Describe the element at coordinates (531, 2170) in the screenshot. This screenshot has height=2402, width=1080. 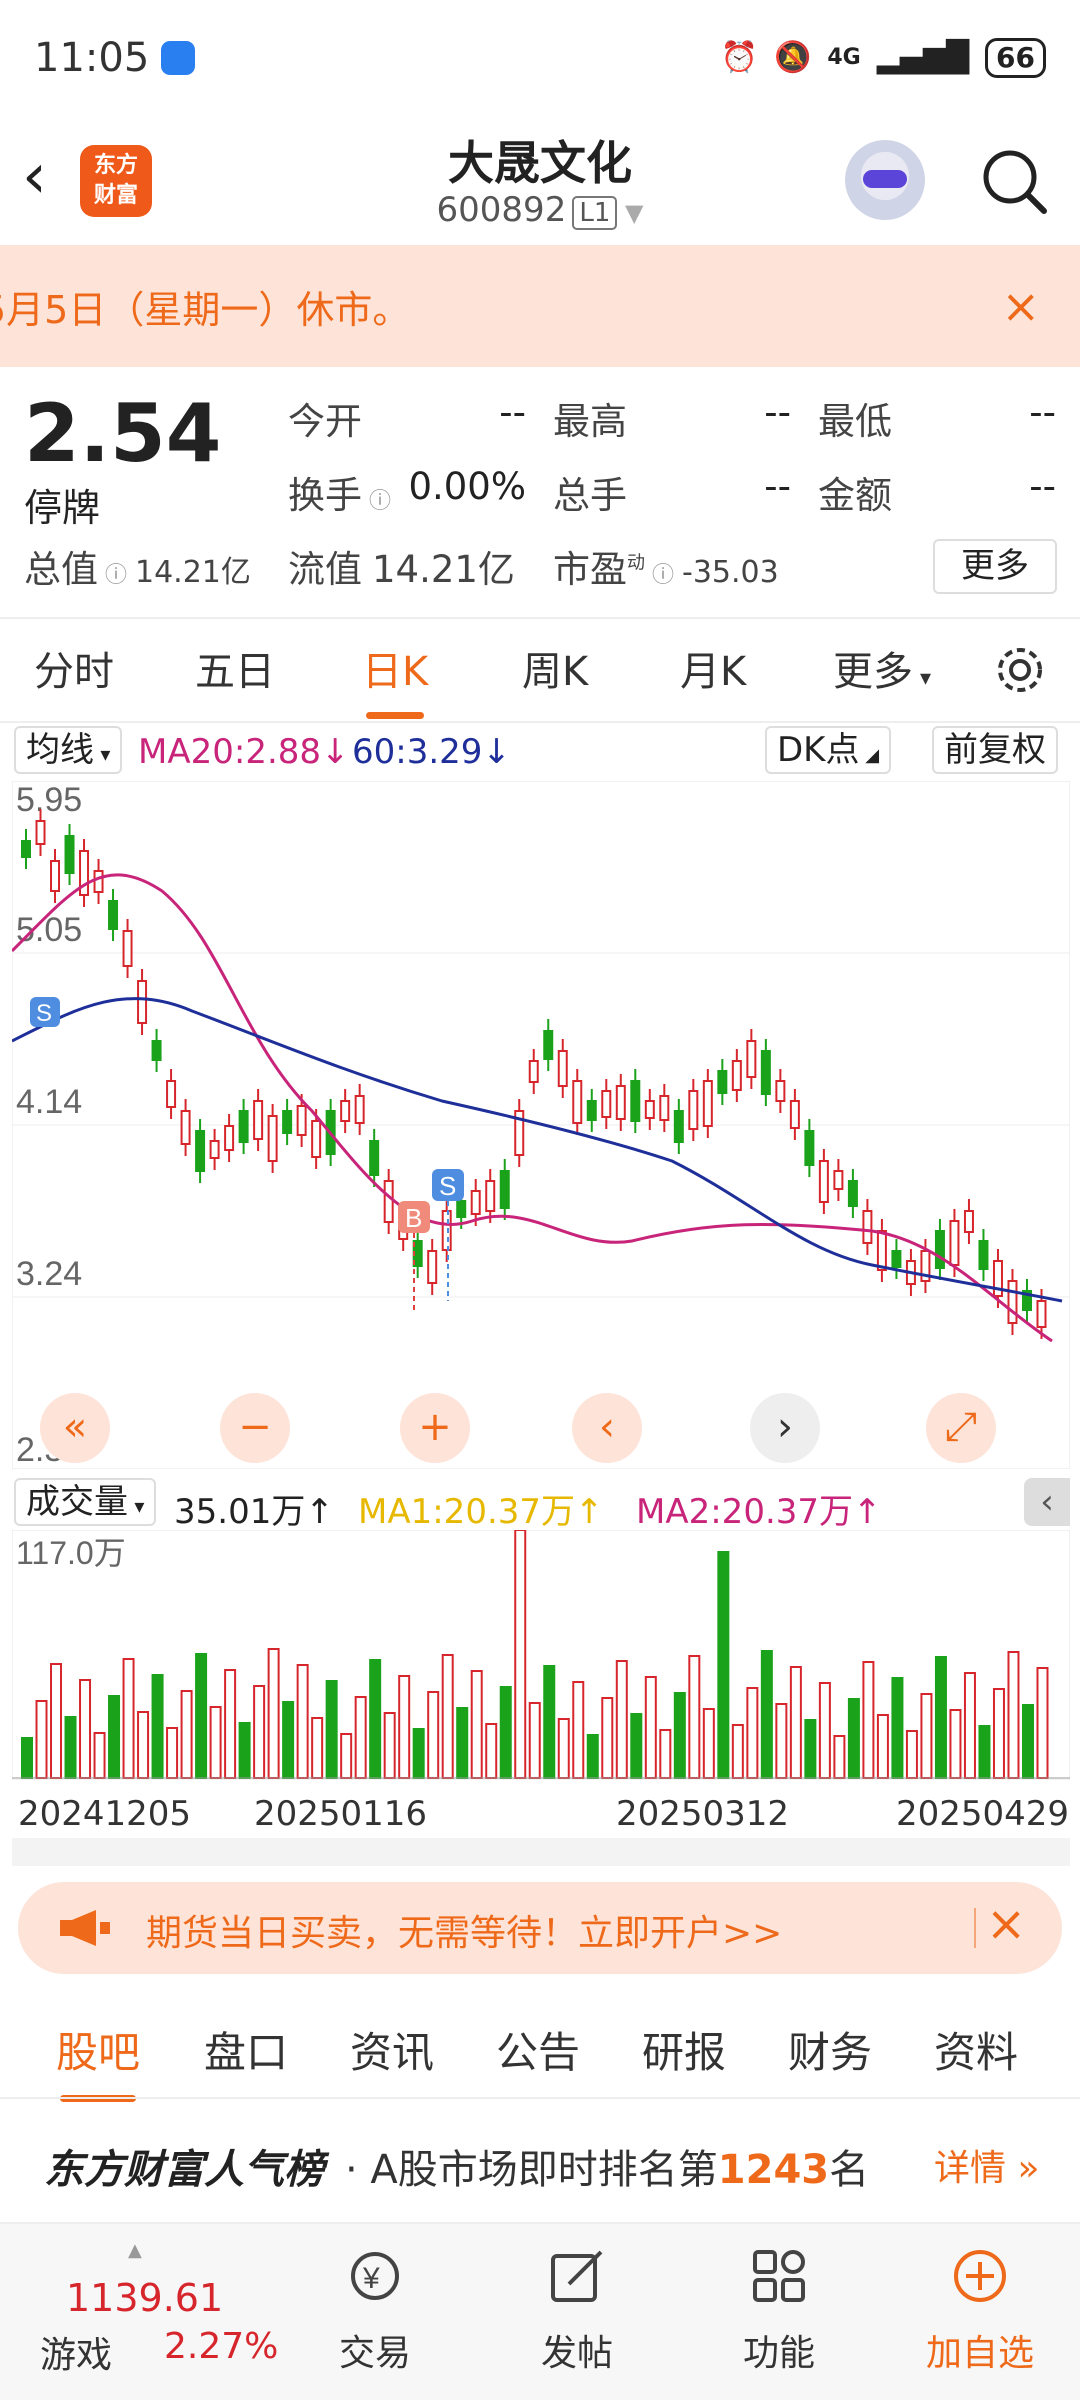
I see `rank-prefix: · A股市场即时排名第` at that location.